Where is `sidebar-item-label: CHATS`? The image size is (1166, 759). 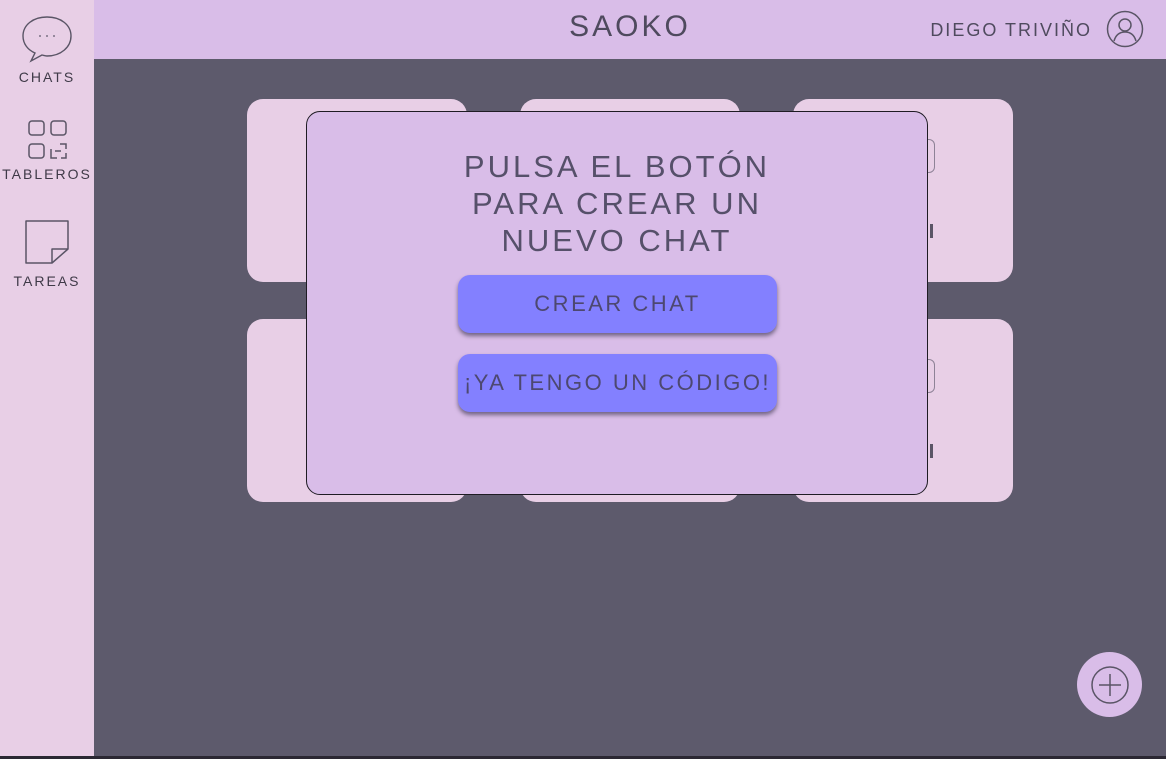
sidebar-item-label: CHATS is located at coordinates (47, 77).